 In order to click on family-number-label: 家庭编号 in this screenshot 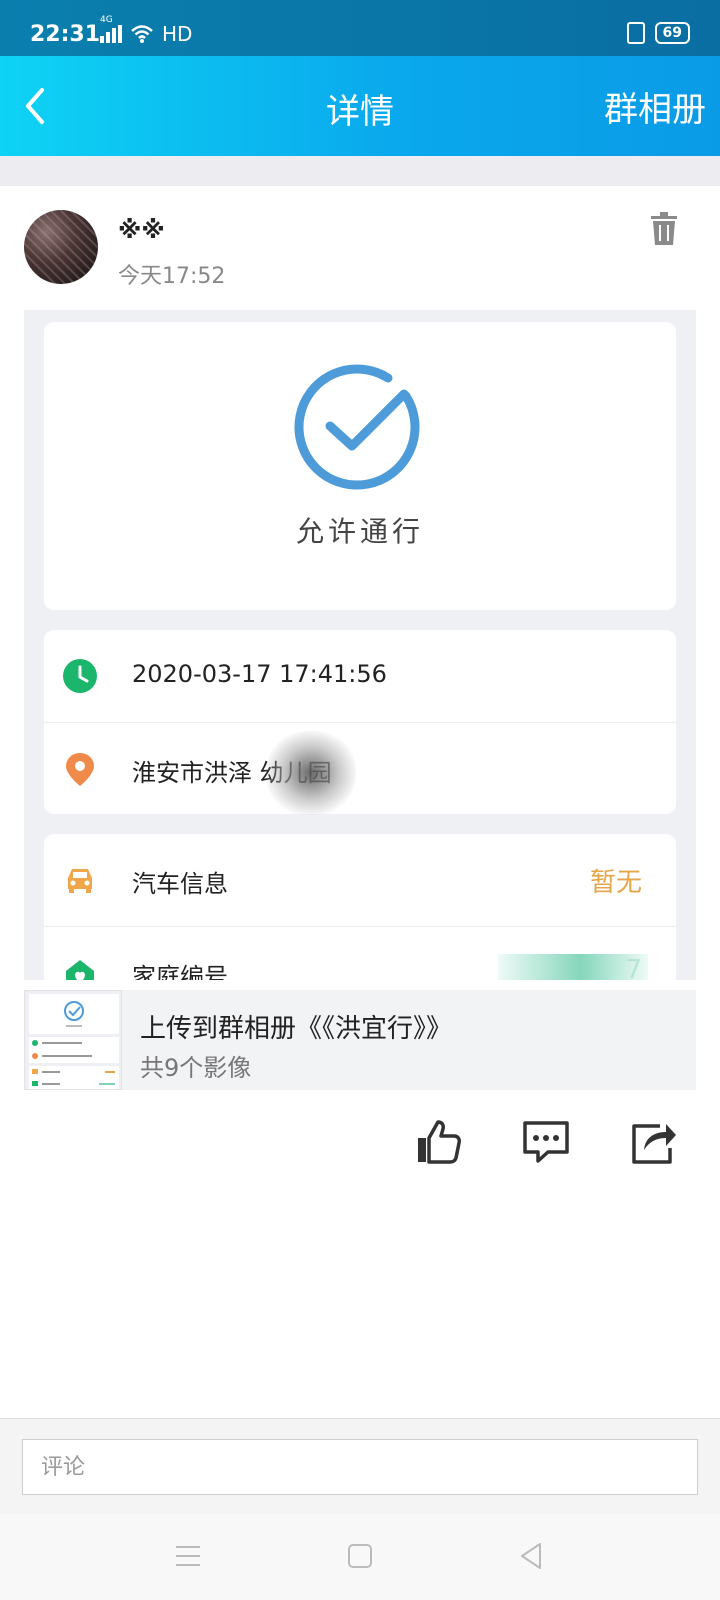, I will do `click(180, 971)`.